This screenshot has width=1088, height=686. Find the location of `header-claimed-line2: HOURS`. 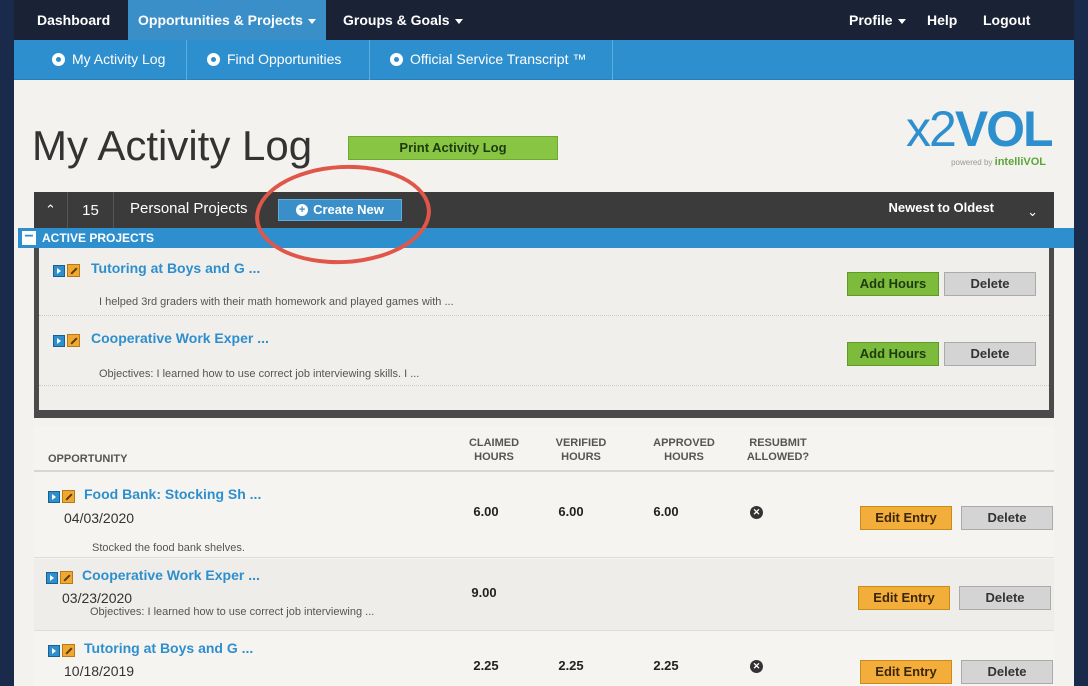

header-claimed-line2: HOURS is located at coordinates (494, 457).